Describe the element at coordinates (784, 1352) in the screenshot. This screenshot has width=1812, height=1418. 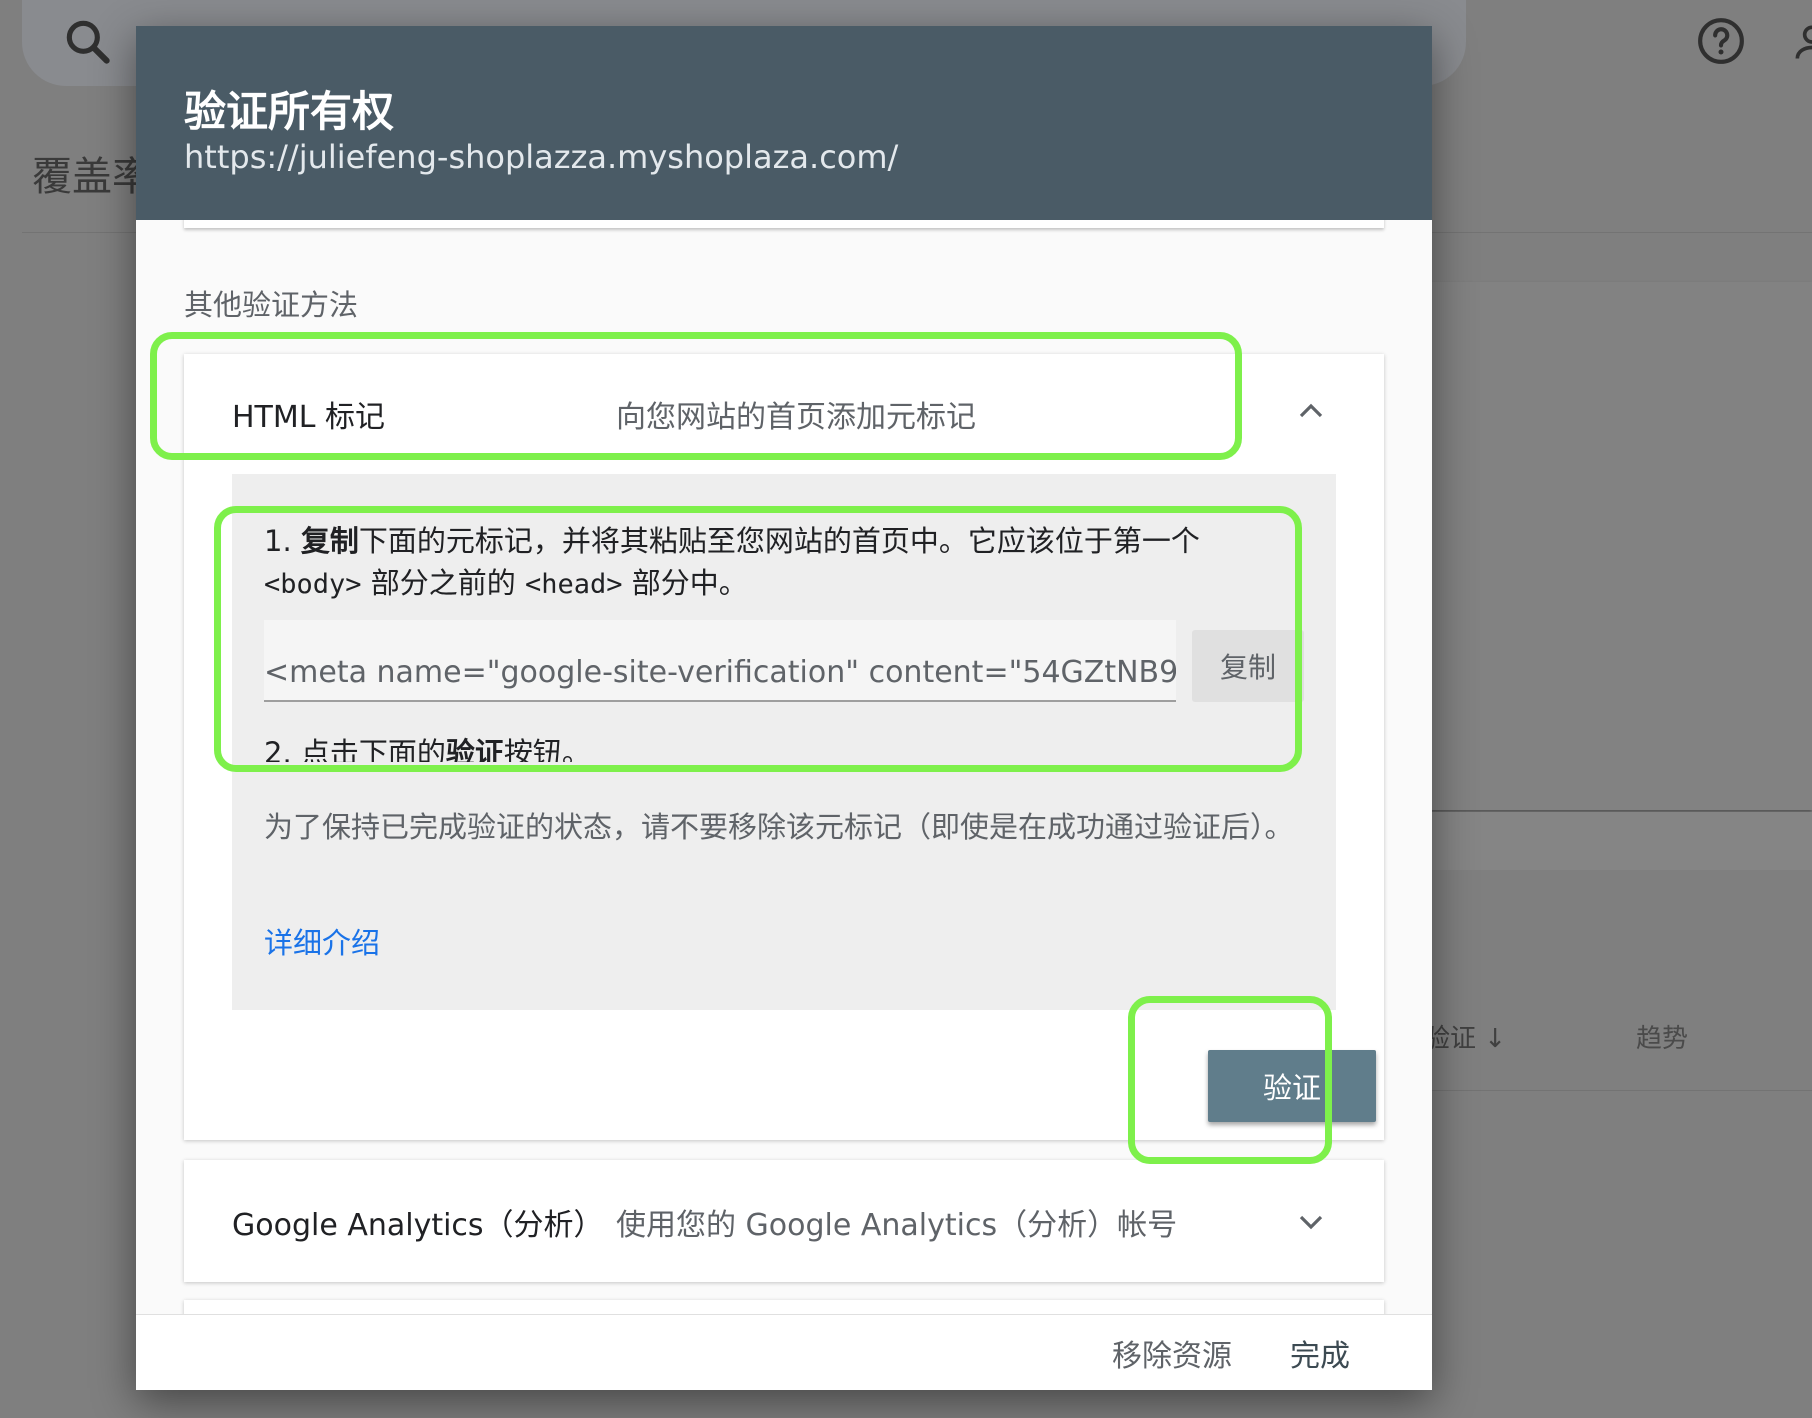
I see `dialog-footer: 移除资源 完成` at that location.